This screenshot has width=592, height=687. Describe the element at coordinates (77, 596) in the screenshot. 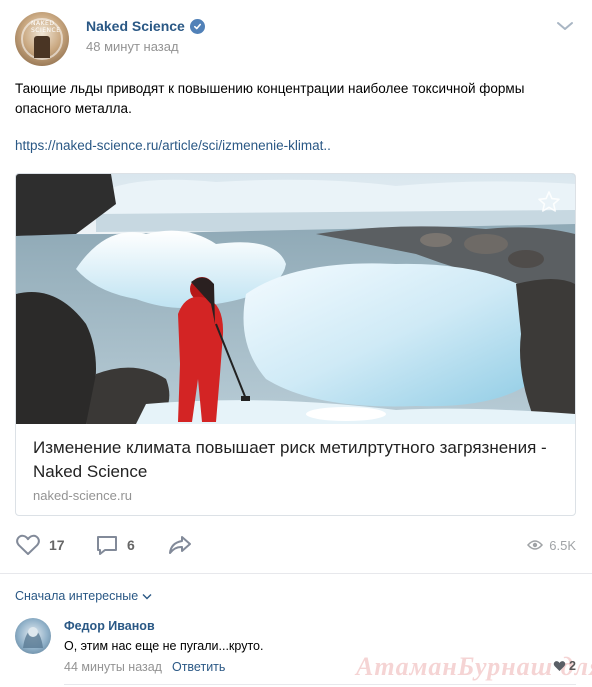

I see `sort-label: Сначала интересные` at that location.